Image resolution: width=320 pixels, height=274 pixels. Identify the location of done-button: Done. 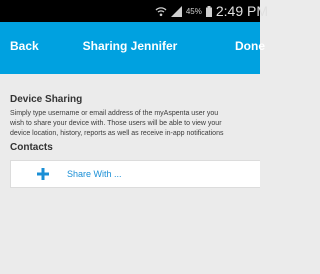
(250, 46).